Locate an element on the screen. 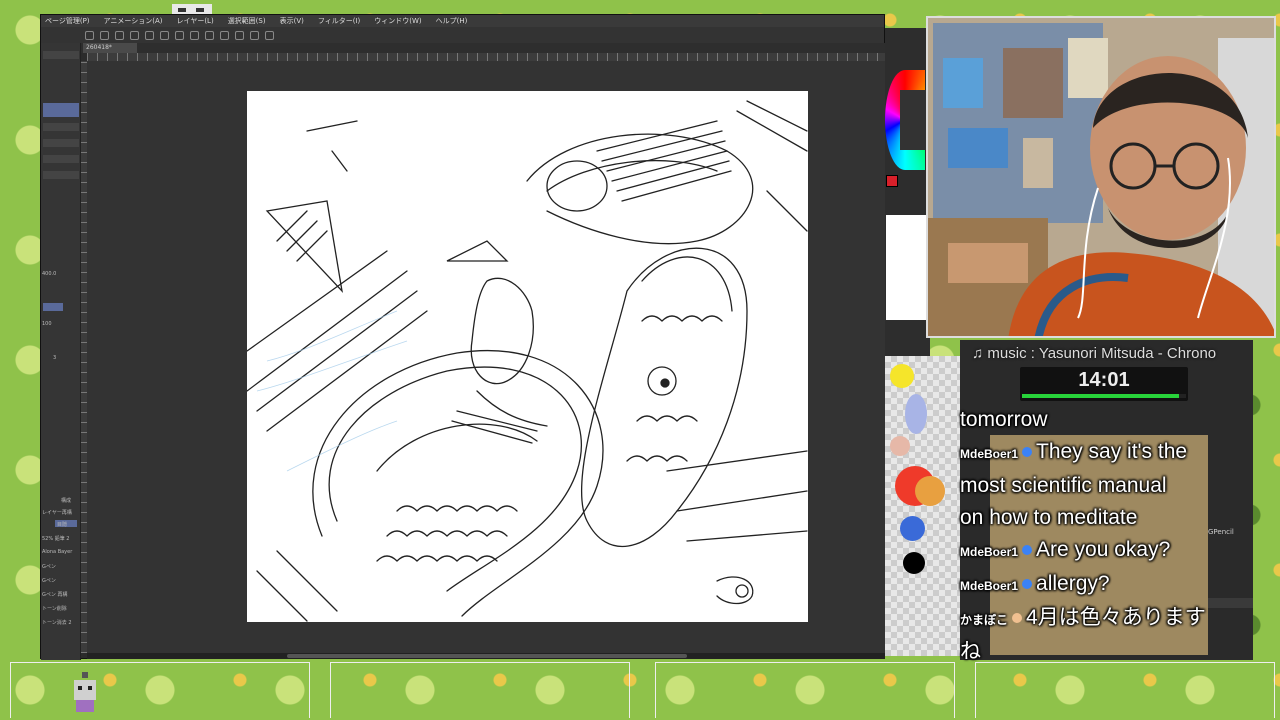 Image resolution: width=1280 pixels, height=720 pixels. undo-icon is located at coordinates (134, 35).